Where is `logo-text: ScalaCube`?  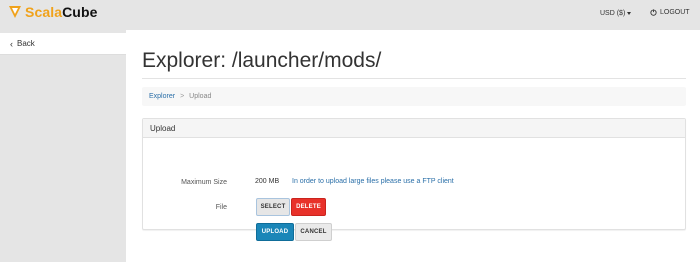
logo-text: ScalaCube is located at coordinates (61, 12).